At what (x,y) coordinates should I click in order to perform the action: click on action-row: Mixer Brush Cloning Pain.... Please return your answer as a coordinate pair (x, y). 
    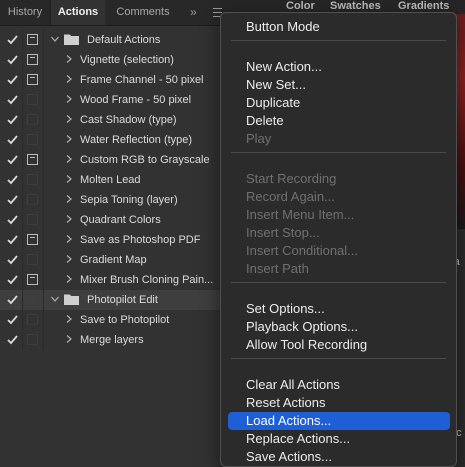
    Looking at the image, I should click on (111, 280).